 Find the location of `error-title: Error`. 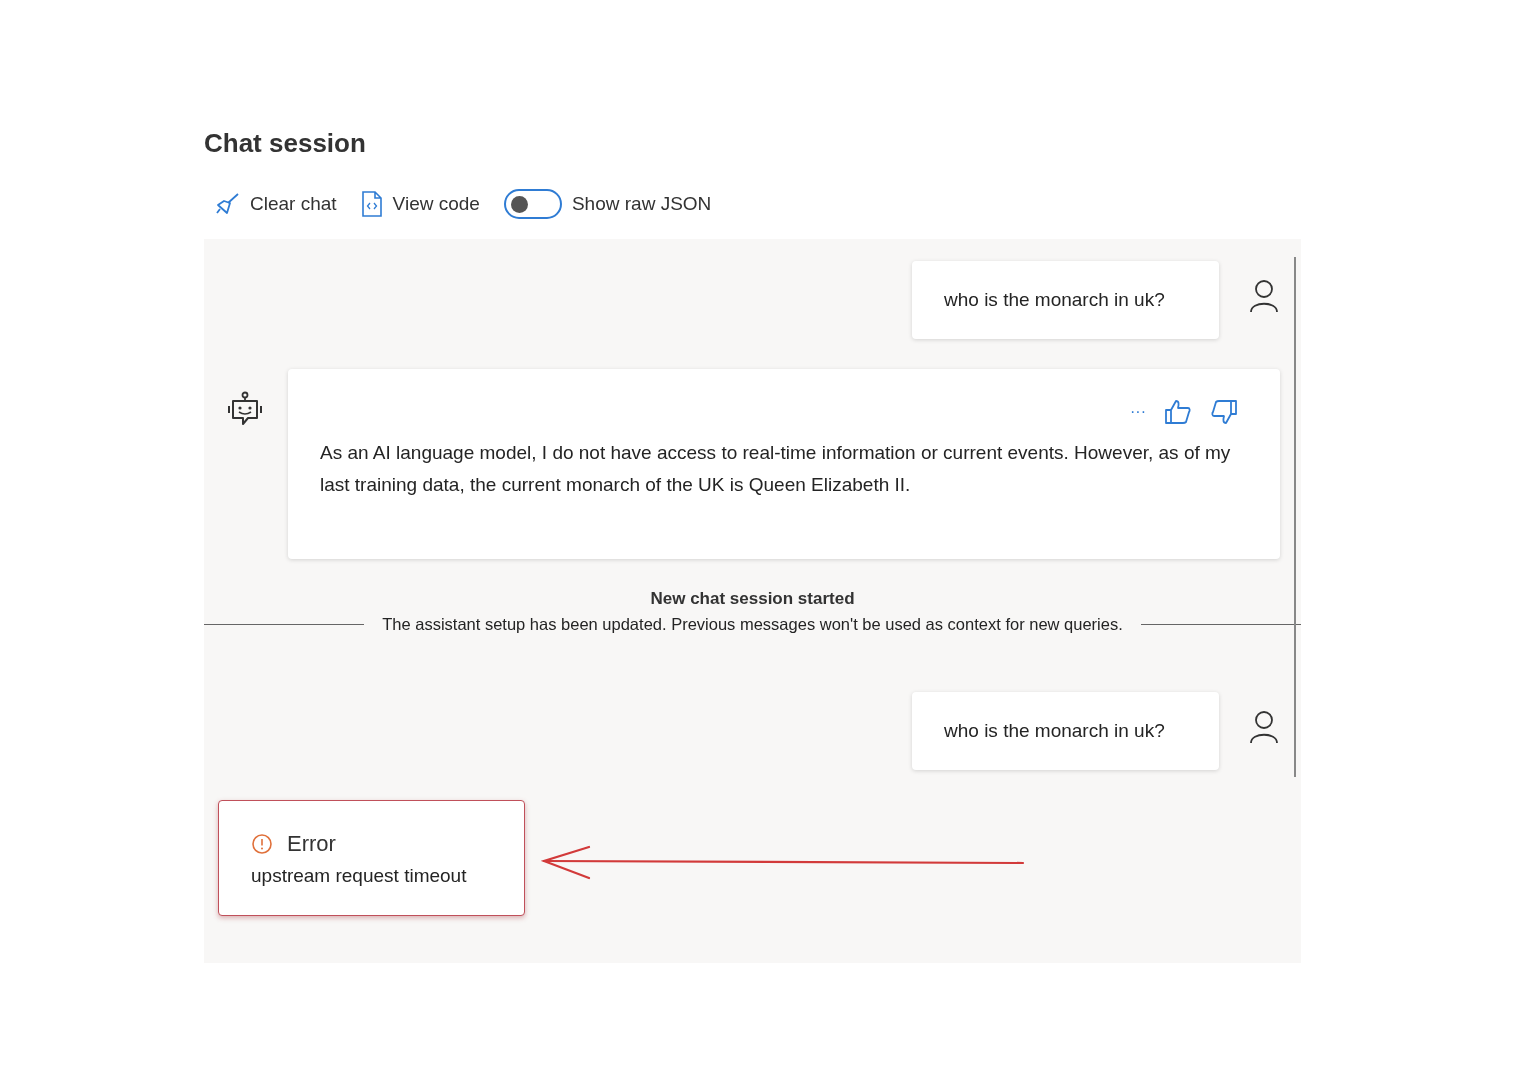

error-title: Error is located at coordinates (311, 844).